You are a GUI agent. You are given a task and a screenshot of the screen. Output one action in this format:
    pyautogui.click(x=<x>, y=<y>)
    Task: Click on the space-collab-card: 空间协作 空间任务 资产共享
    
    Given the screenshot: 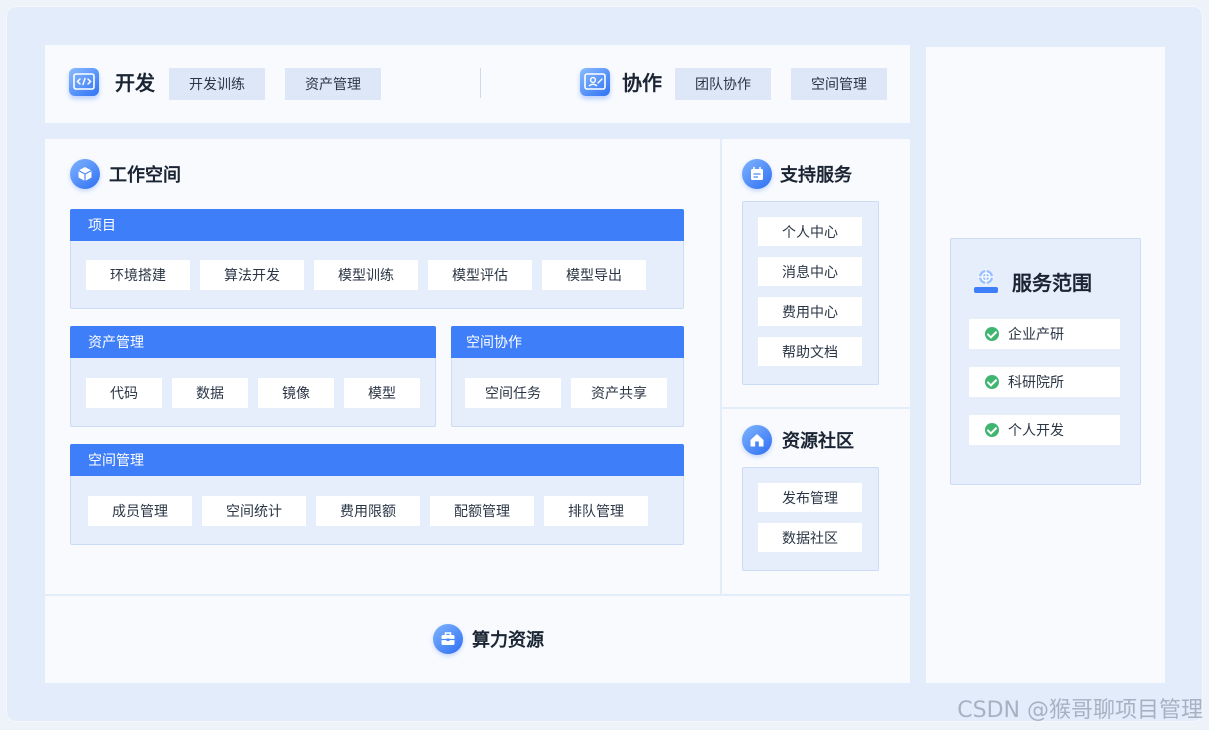 What is the action you would take?
    pyautogui.click(x=567, y=376)
    